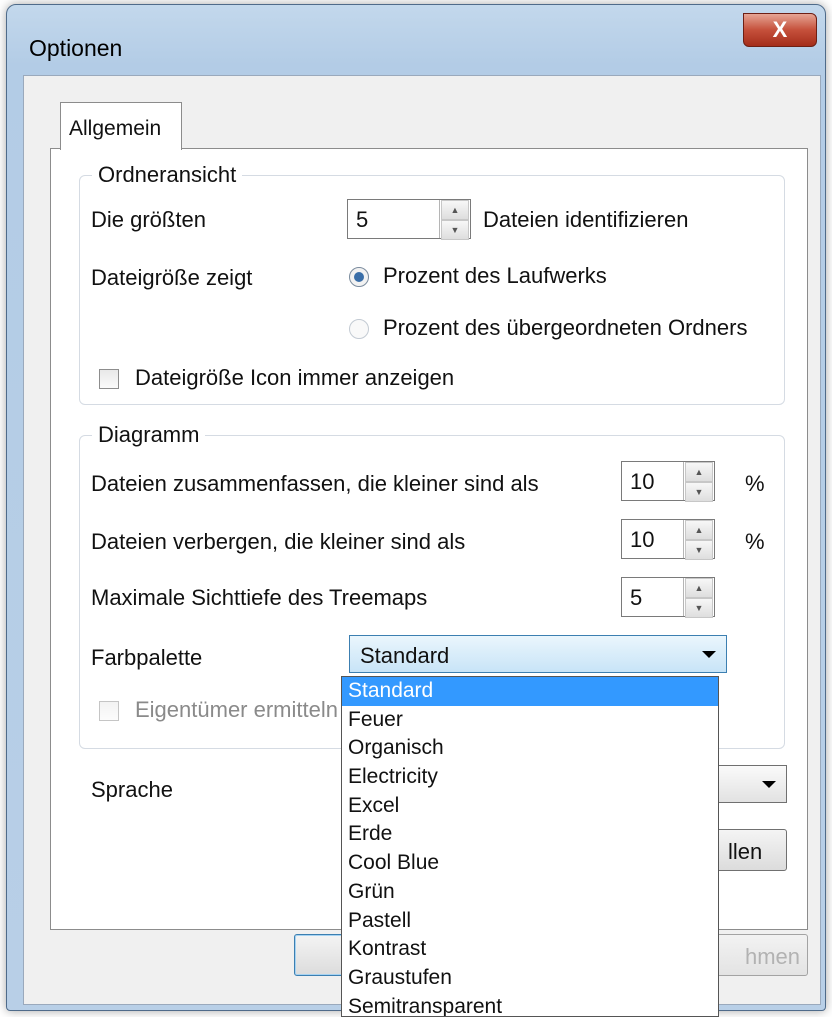 The height and width of the screenshot is (1017, 832). I want to click on merge-threshold-stepper: 10 ▲ ▼, so click(668, 481).